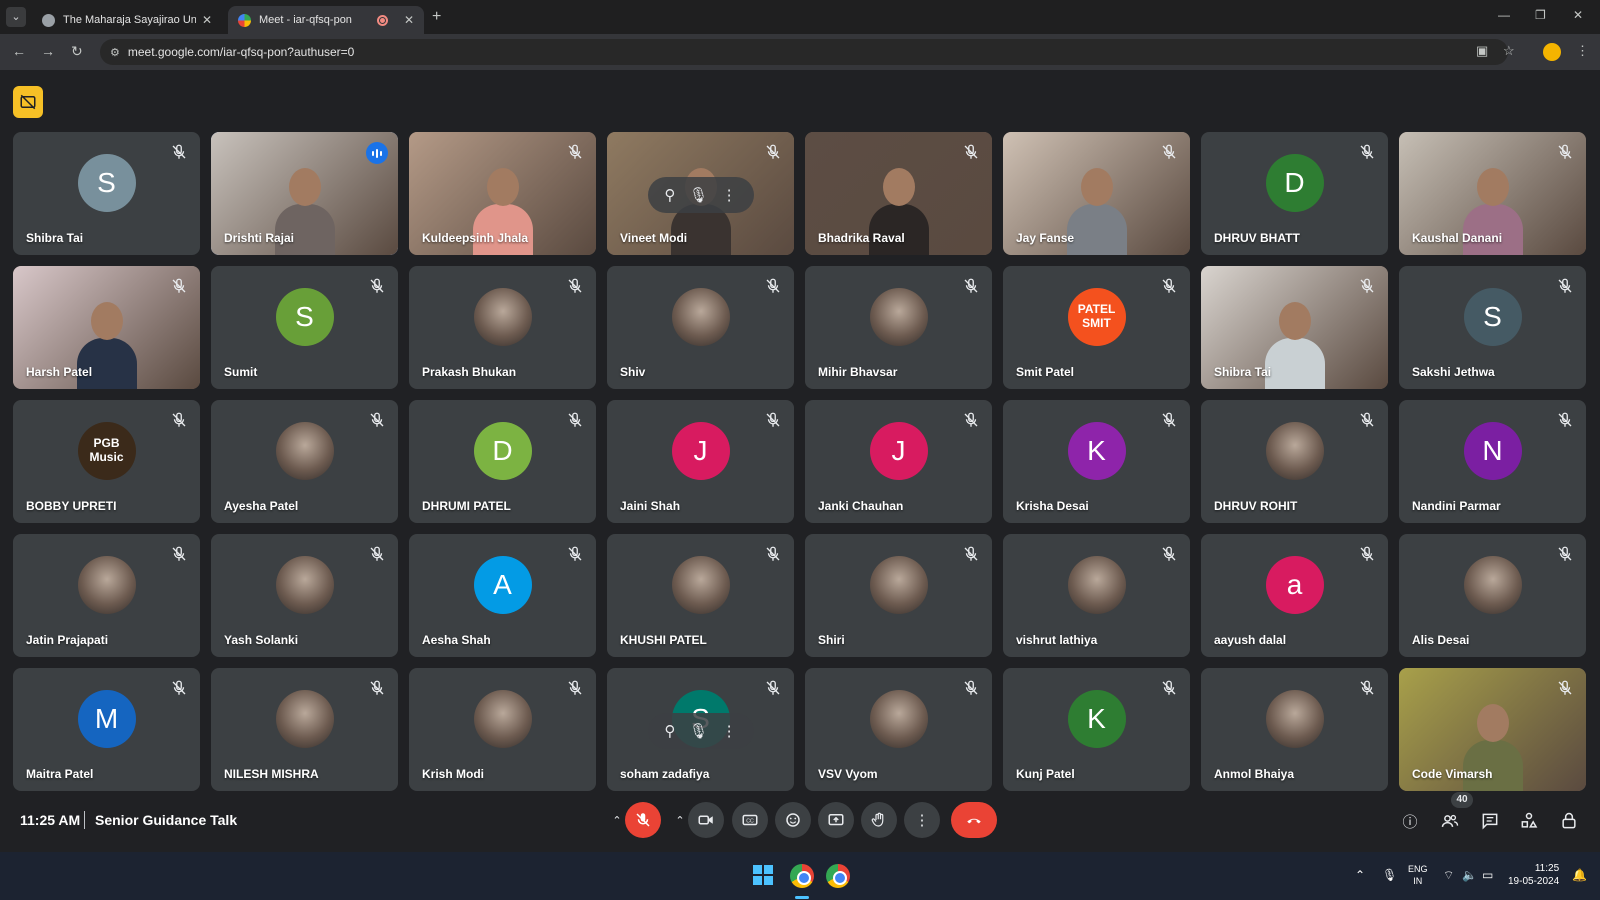 Image resolution: width=1600 pixels, height=900 pixels. What do you see at coordinates (1540, 15) in the screenshot?
I see `restore-icon: ❐` at bounding box center [1540, 15].